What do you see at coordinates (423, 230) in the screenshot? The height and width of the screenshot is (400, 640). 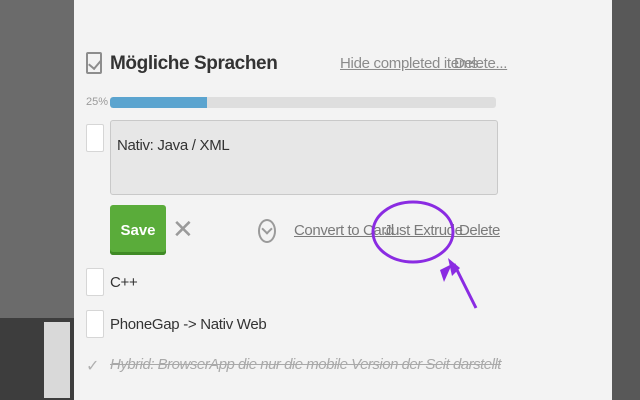 I see `just-extrude-link: Just Extrude` at bounding box center [423, 230].